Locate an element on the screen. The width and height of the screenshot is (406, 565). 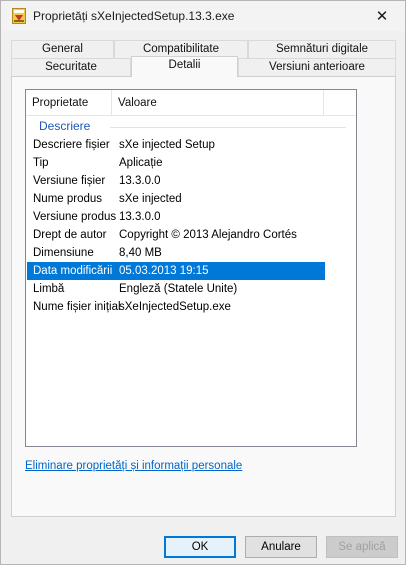
list-header: Proprietate Valoare is located at coordinates (191, 103).